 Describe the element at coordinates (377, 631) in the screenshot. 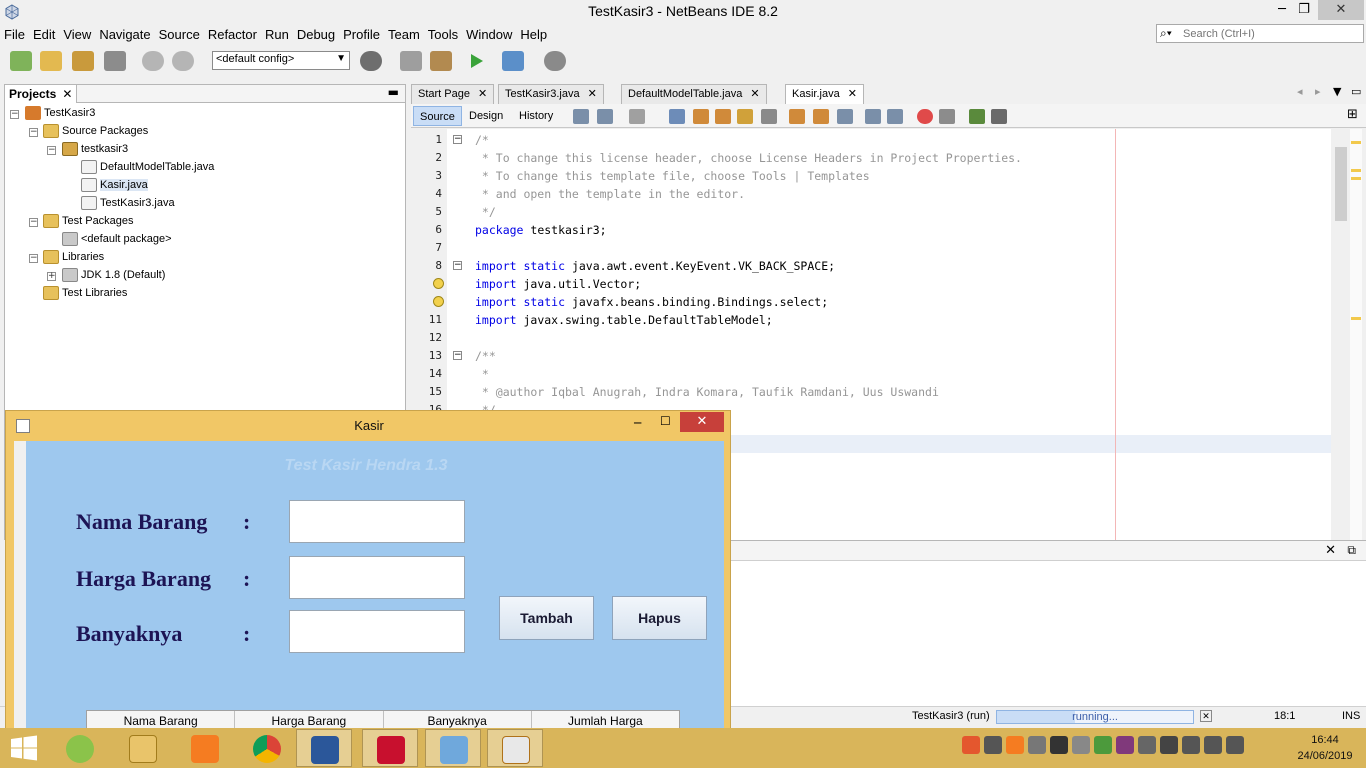

I see `banyaknya-input` at that location.